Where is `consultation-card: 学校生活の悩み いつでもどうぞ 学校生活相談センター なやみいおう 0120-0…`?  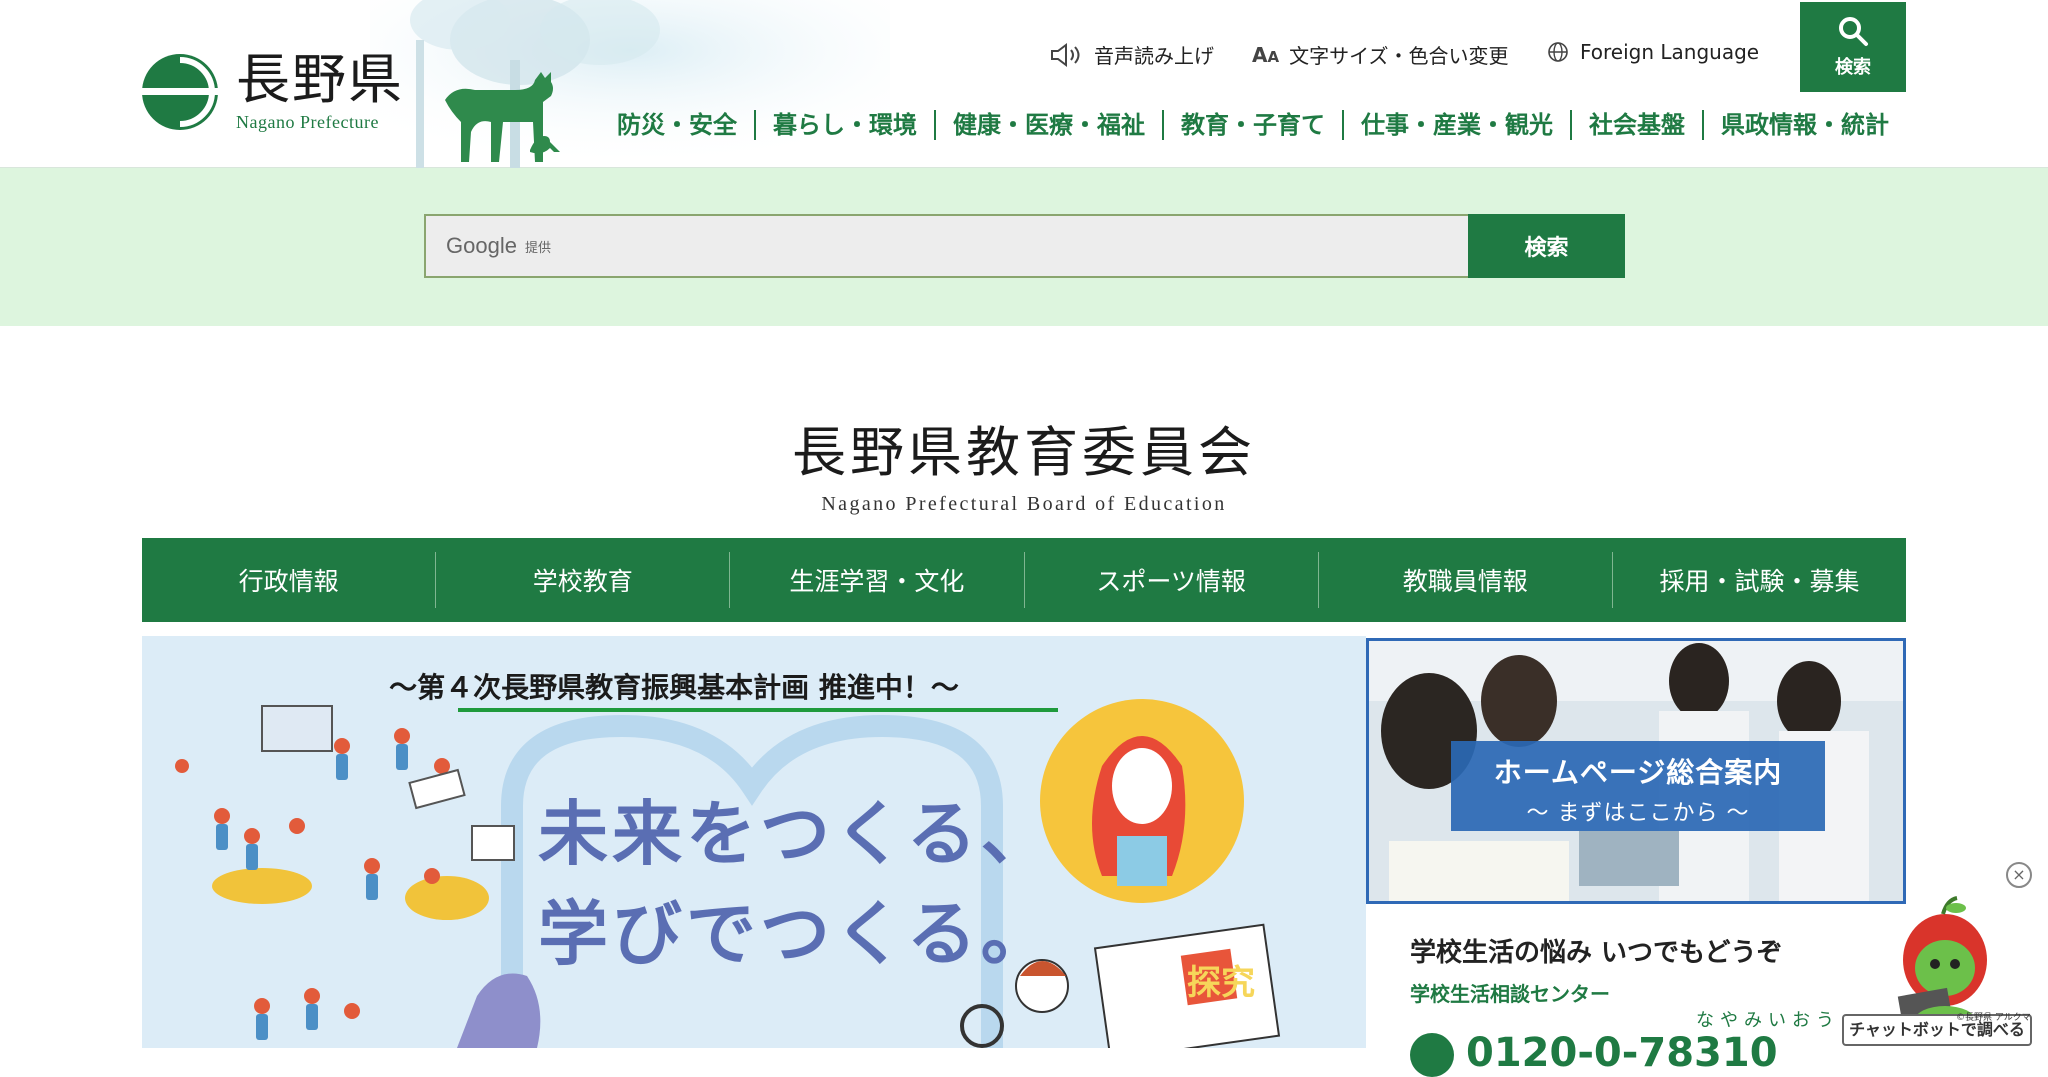
consultation-card: 学校生活の悩み いつでもどうぞ 学校生活相談センター なやみいおう 0120-0… is located at coordinates (1636, 991).